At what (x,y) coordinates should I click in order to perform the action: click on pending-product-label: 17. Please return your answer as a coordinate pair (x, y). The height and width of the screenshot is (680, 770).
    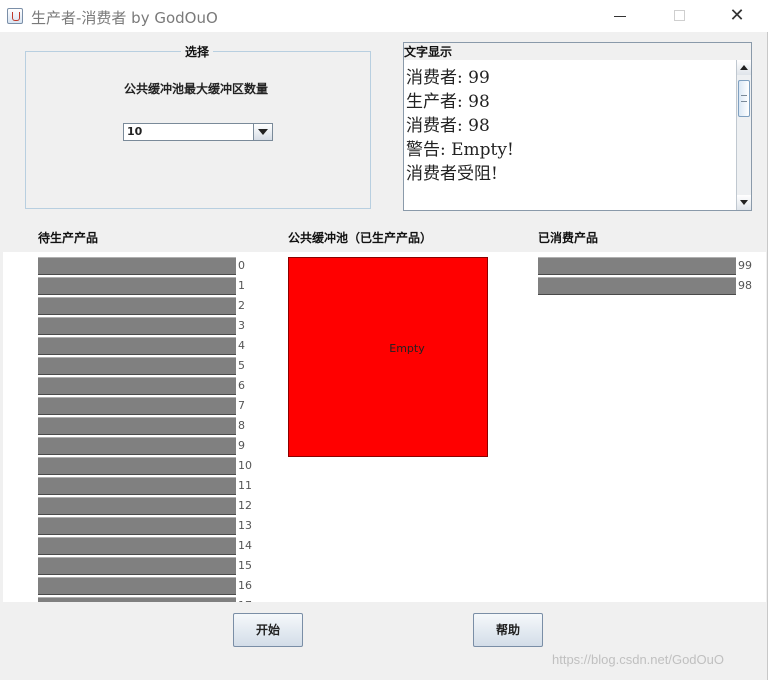
    Looking at the image, I should click on (245, 600).